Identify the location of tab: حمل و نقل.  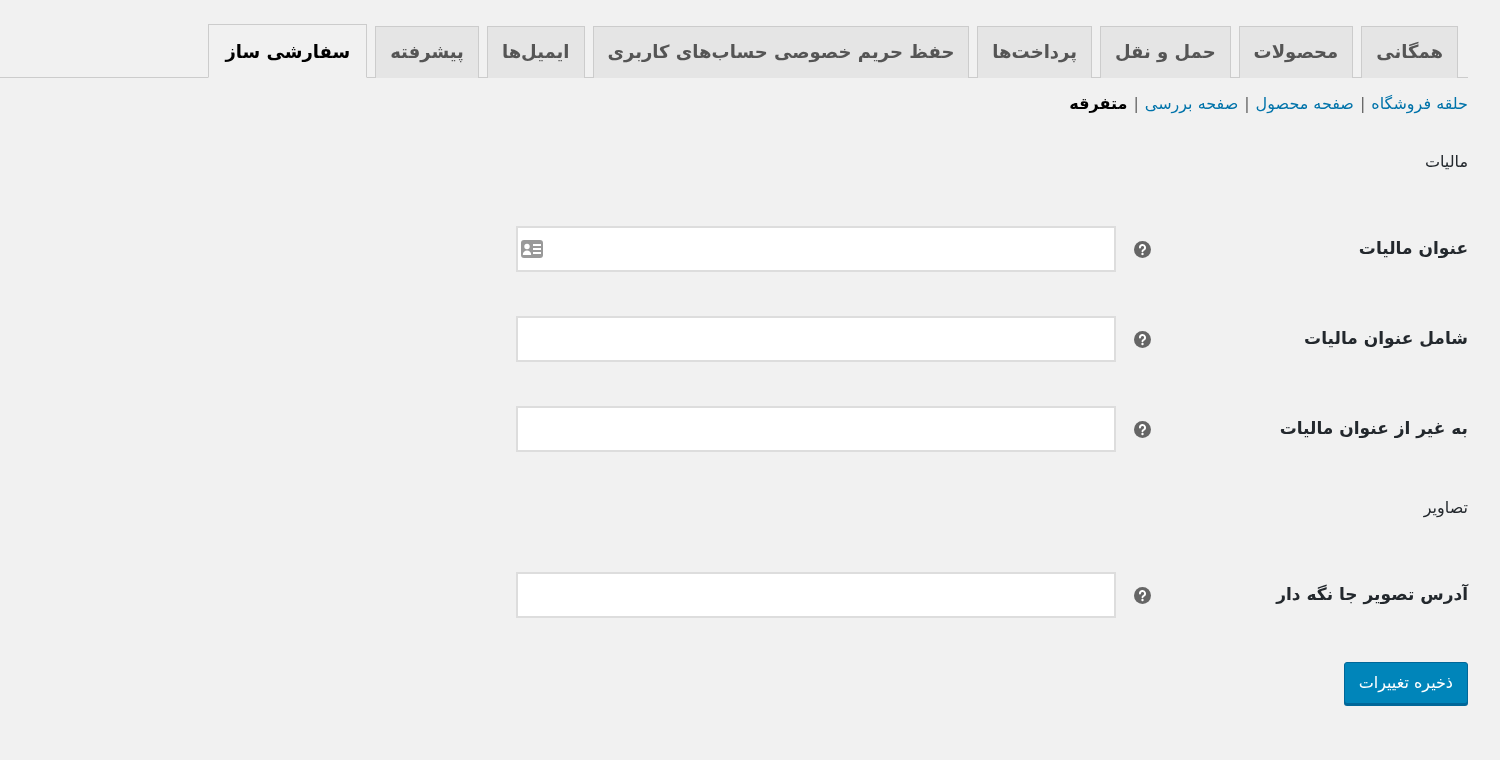
(1165, 52).